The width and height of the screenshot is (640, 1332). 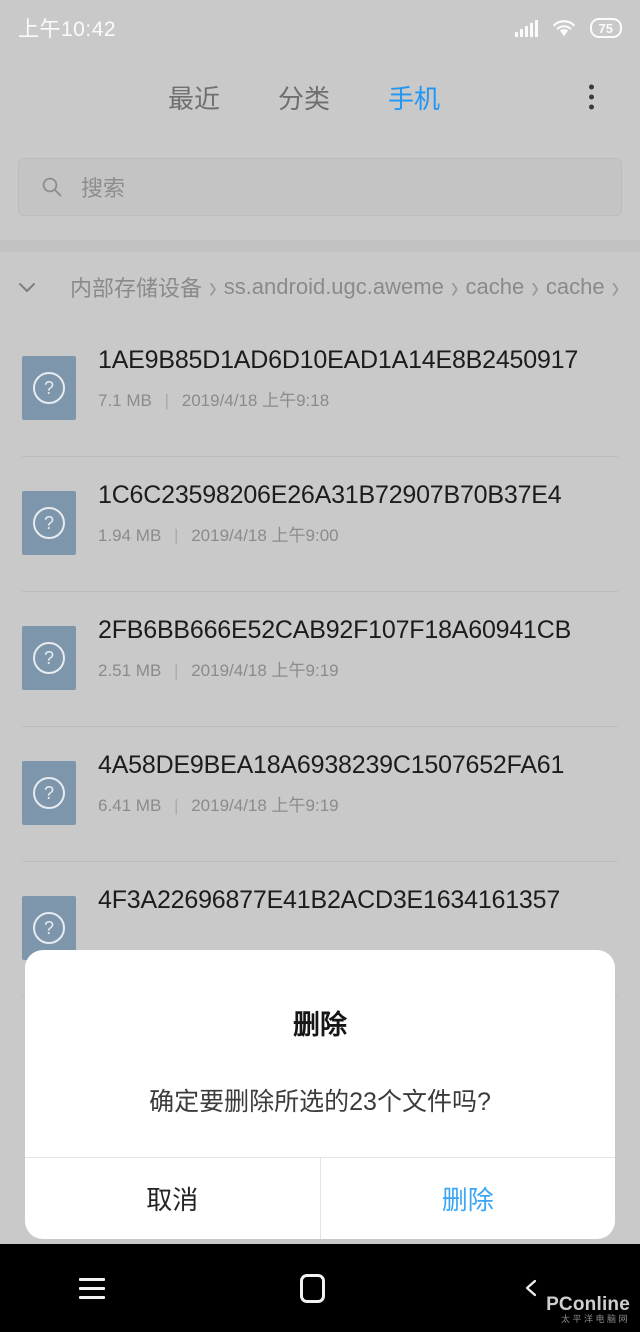 What do you see at coordinates (103, 187) in the screenshot?
I see `search-input: 搜索` at bounding box center [103, 187].